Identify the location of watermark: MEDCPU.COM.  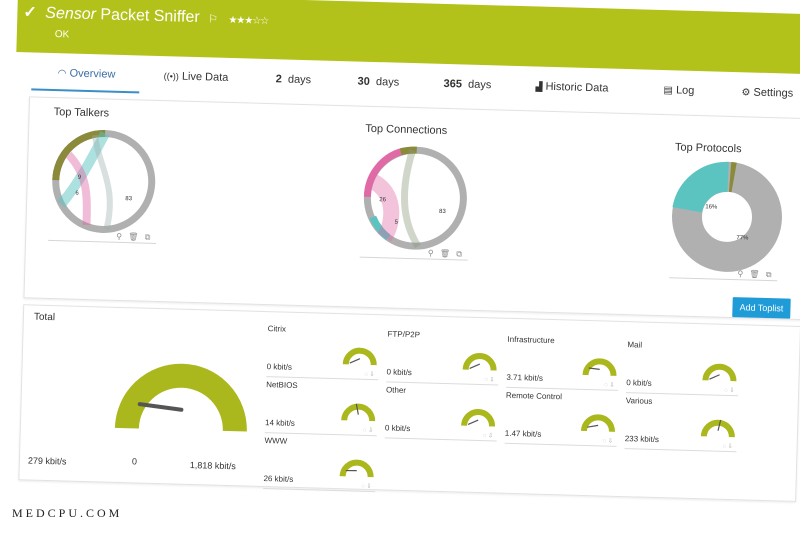
(67, 513).